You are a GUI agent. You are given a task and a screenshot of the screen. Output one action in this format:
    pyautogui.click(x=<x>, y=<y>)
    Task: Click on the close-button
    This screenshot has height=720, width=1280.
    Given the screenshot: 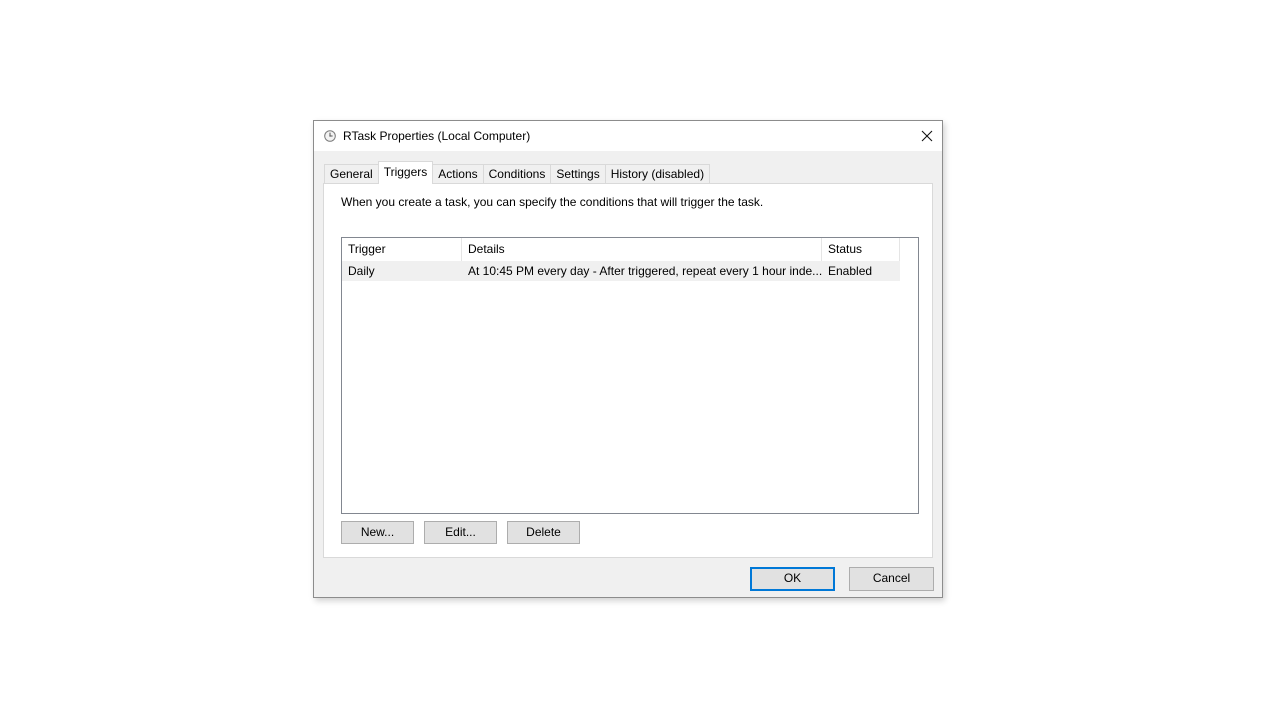 What is the action you would take?
    pyautogui.click(x=927, y=136)
    